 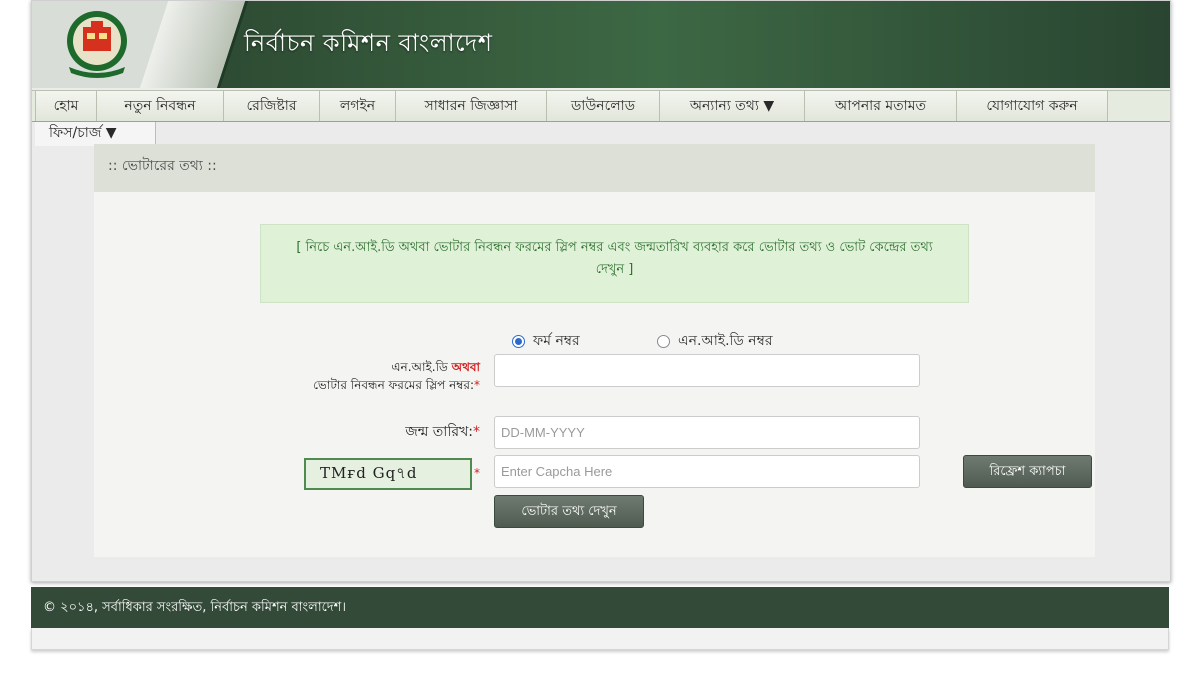 I want to click on nav-item-faq: সাধারন জিজ্ঞাসা, so click(x=471, y=106).